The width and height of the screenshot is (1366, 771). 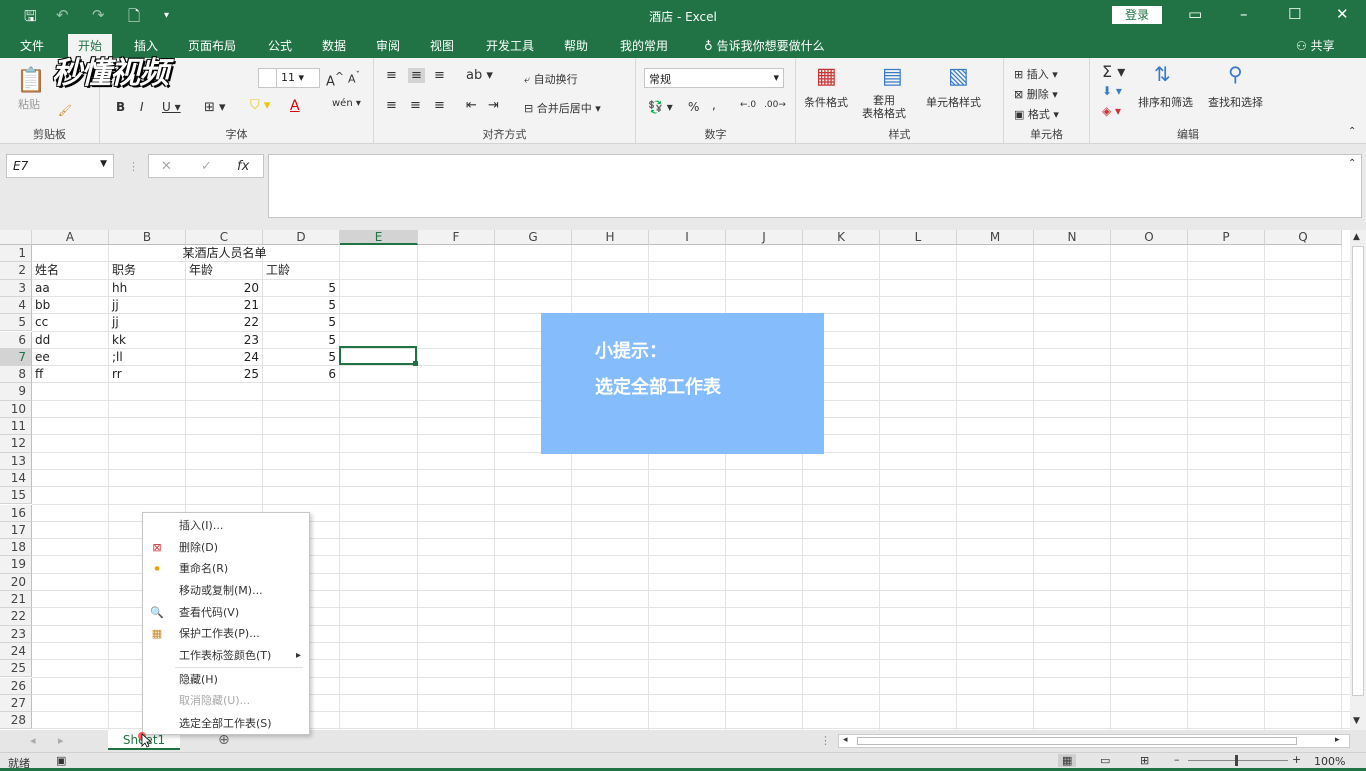 I want to click on collapse-formula-bar-icon: ⌃, so click(x=1352, y=163).